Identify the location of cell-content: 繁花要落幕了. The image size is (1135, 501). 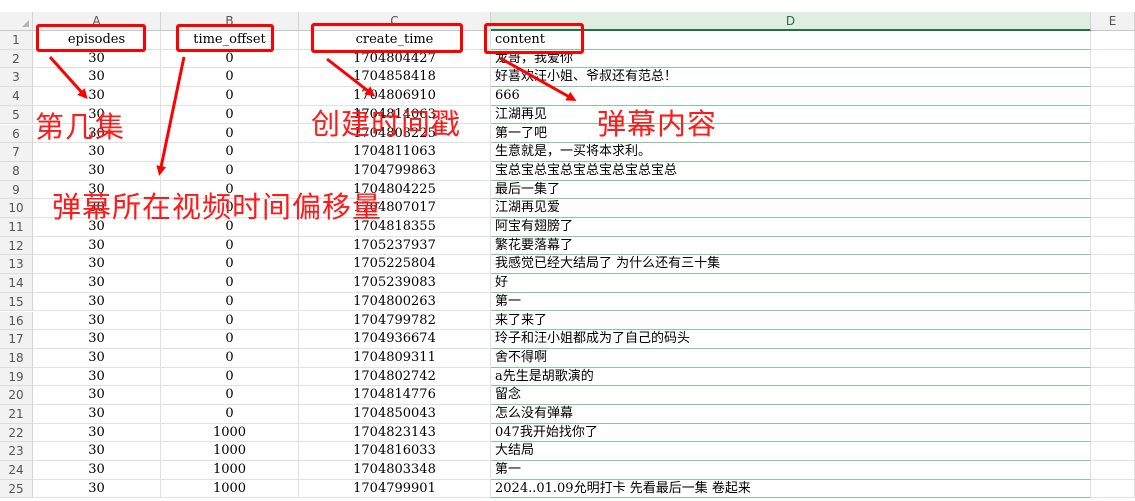
(791, 246).